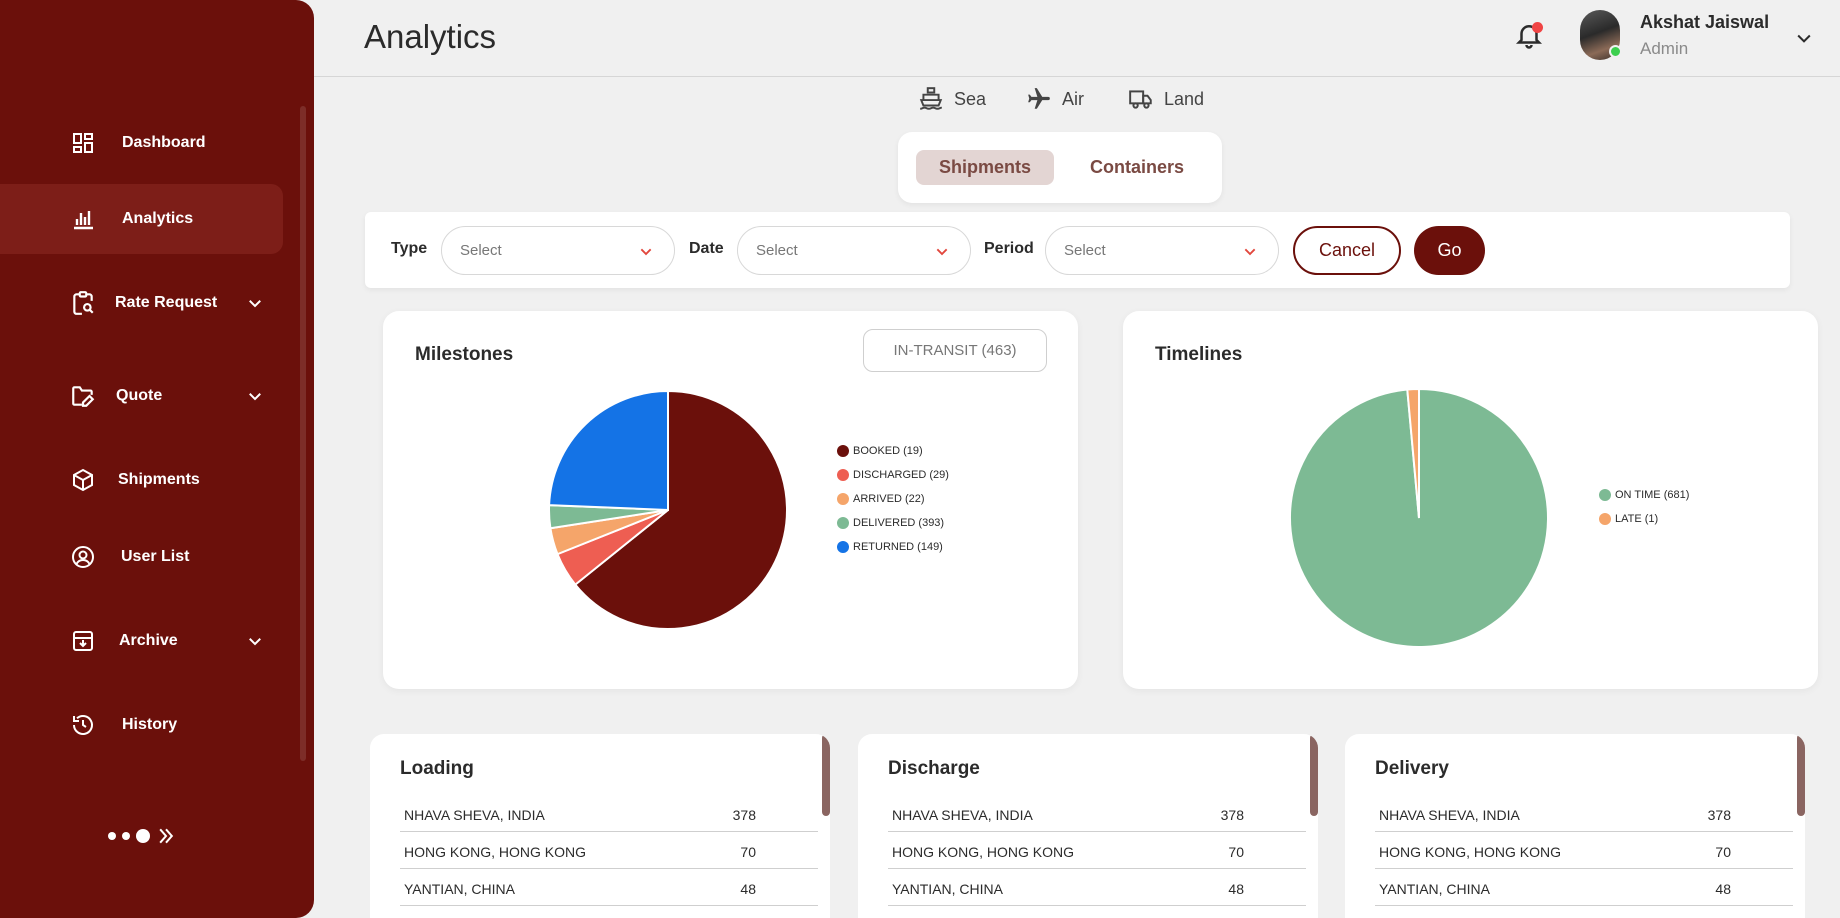 The width and height of the screenshot is (1840, 918). What do you see at coordinates (893, 547) in the screenshot?
I see `legend-item: RETURNED (149)` at bounding box center [893, 547].